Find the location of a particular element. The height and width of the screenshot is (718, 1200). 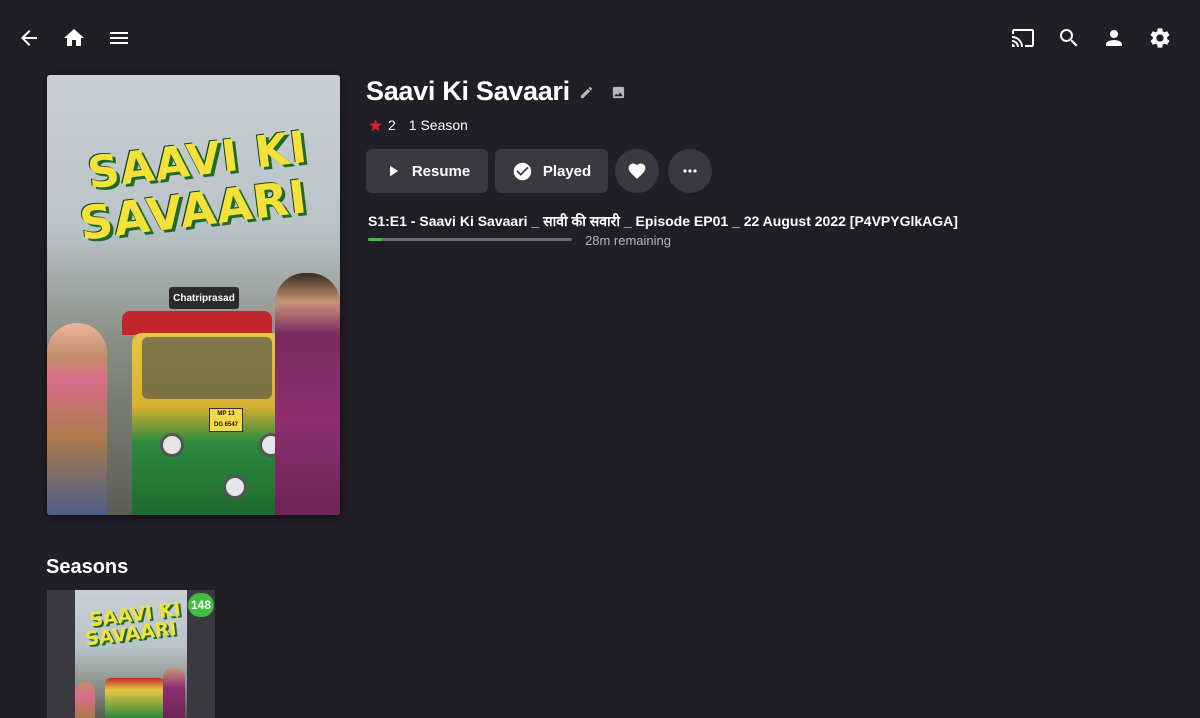

rickshaw-lamp-center is located at coordinates (235, 487).